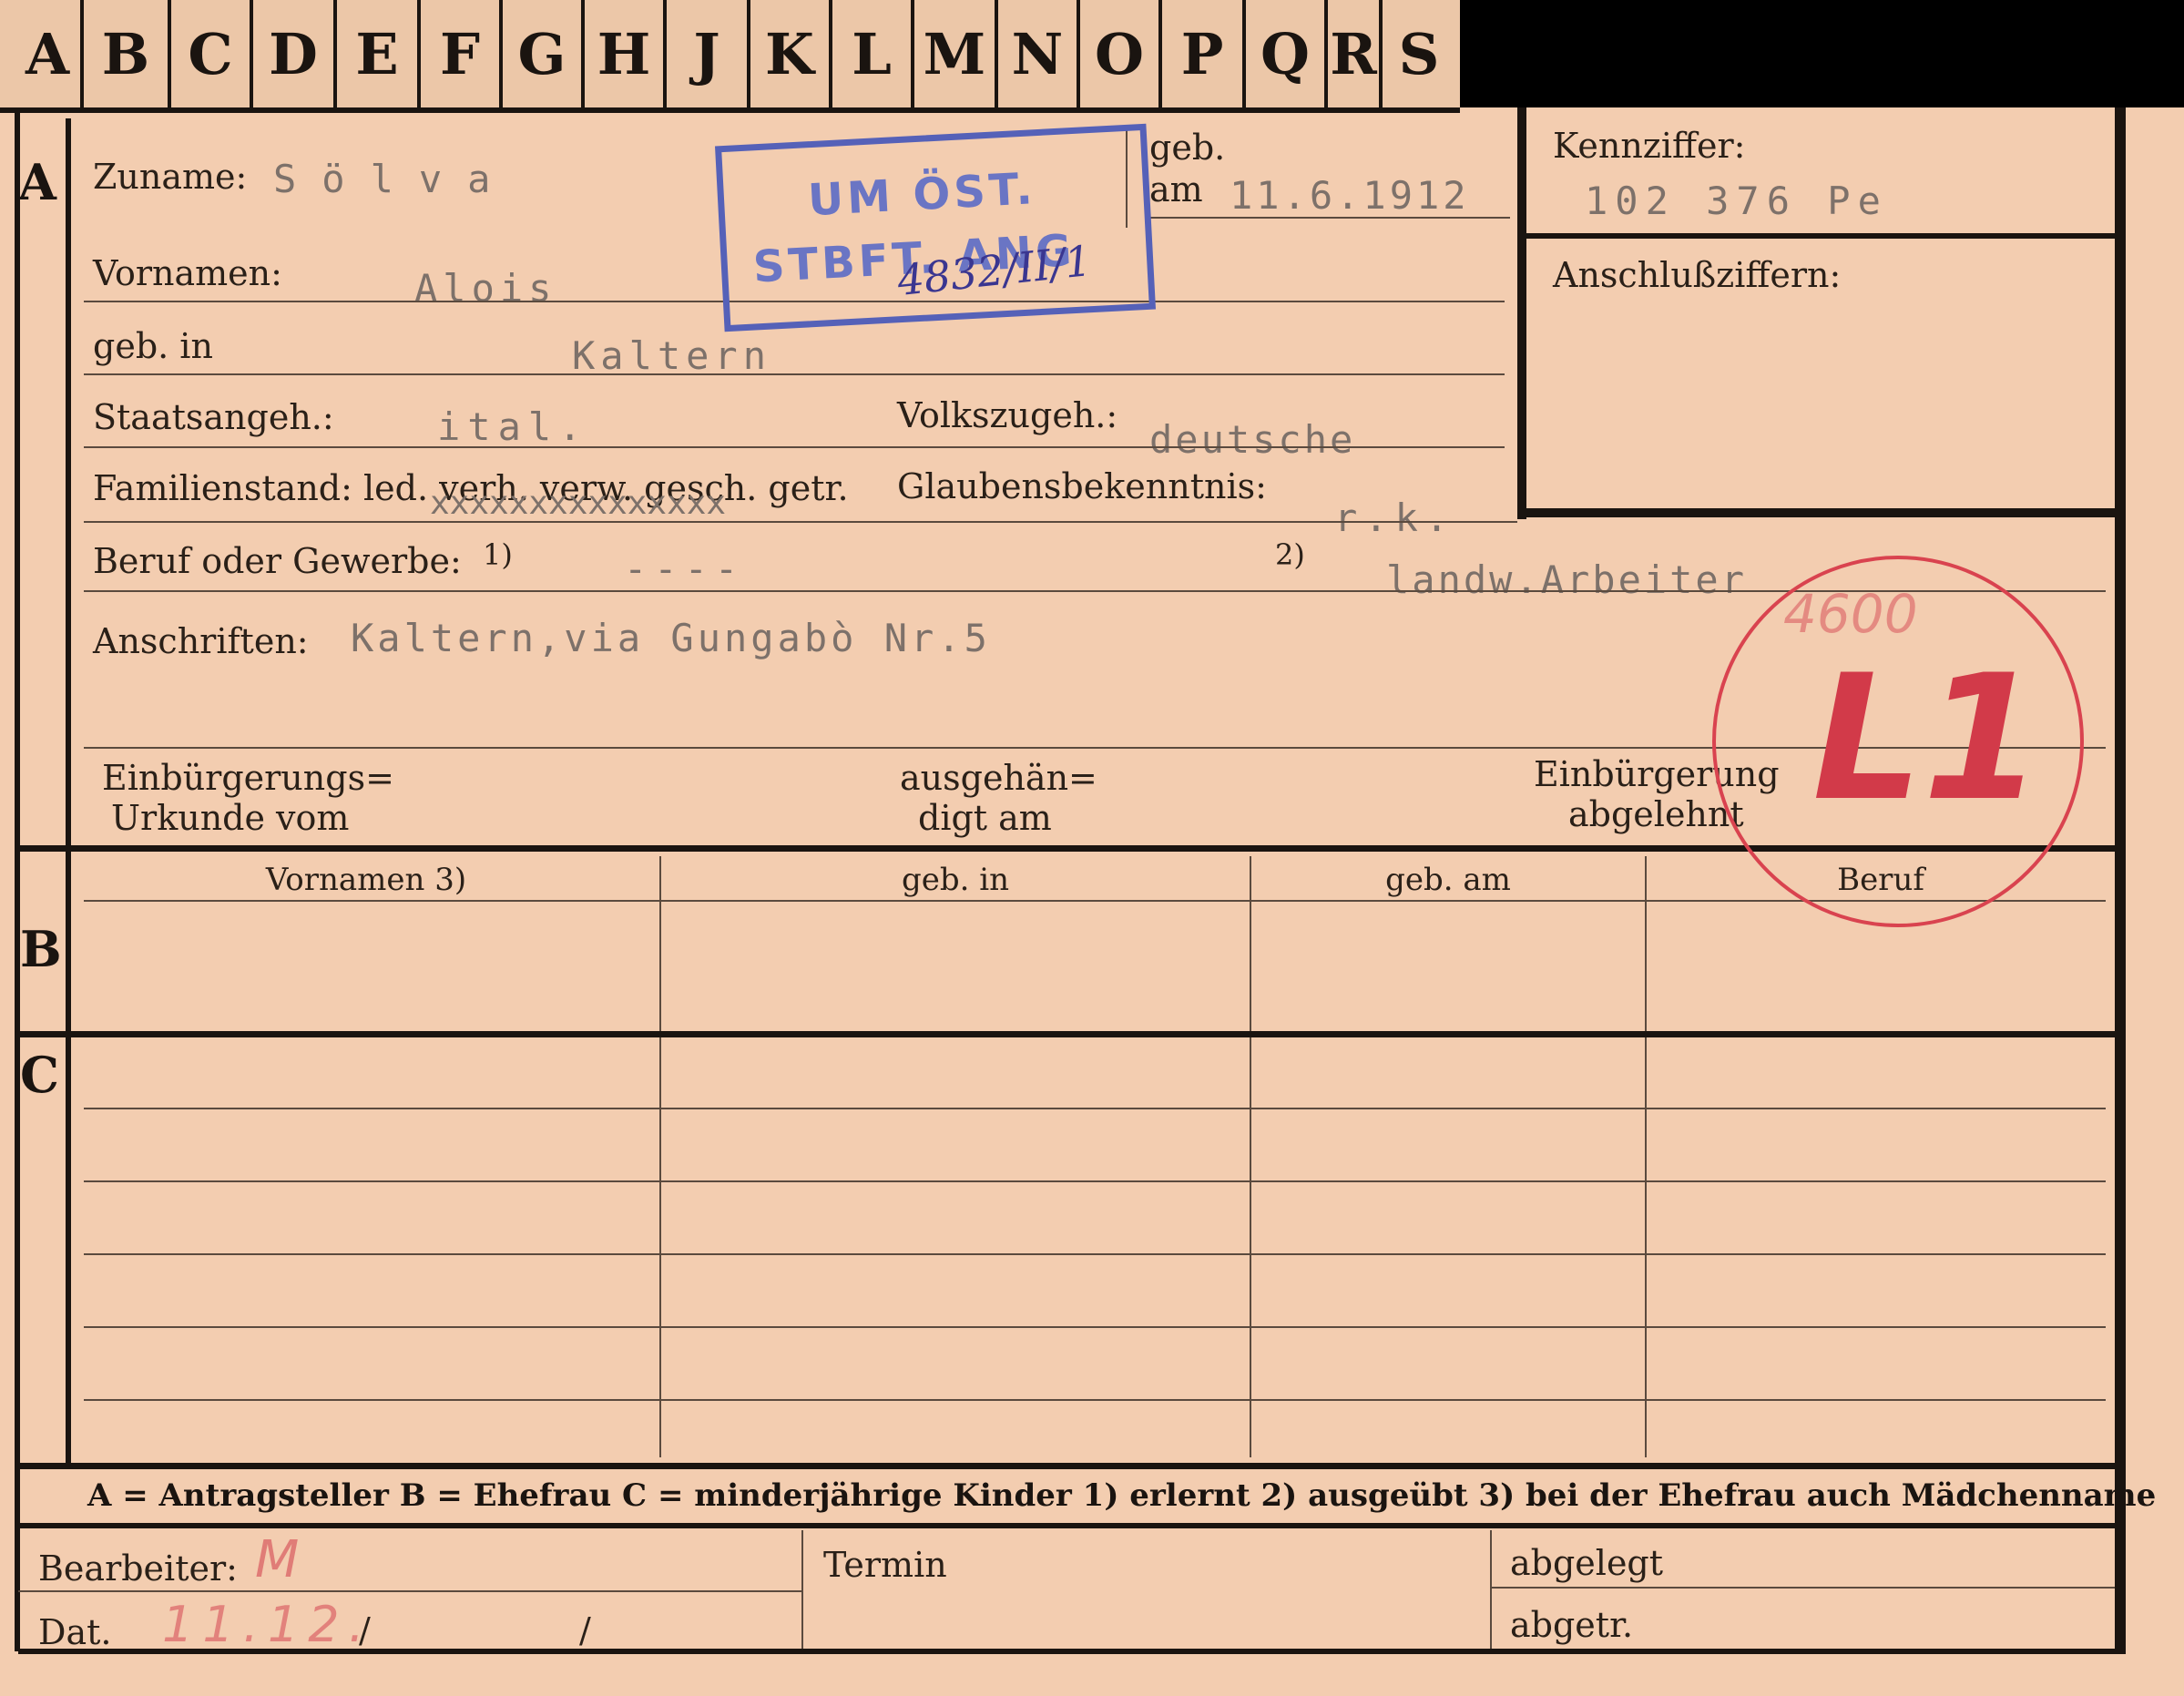  Describe the element at coordinates (1572, 1625) in the screenshot. I see `abgetr-label: abgetr.` at that location.